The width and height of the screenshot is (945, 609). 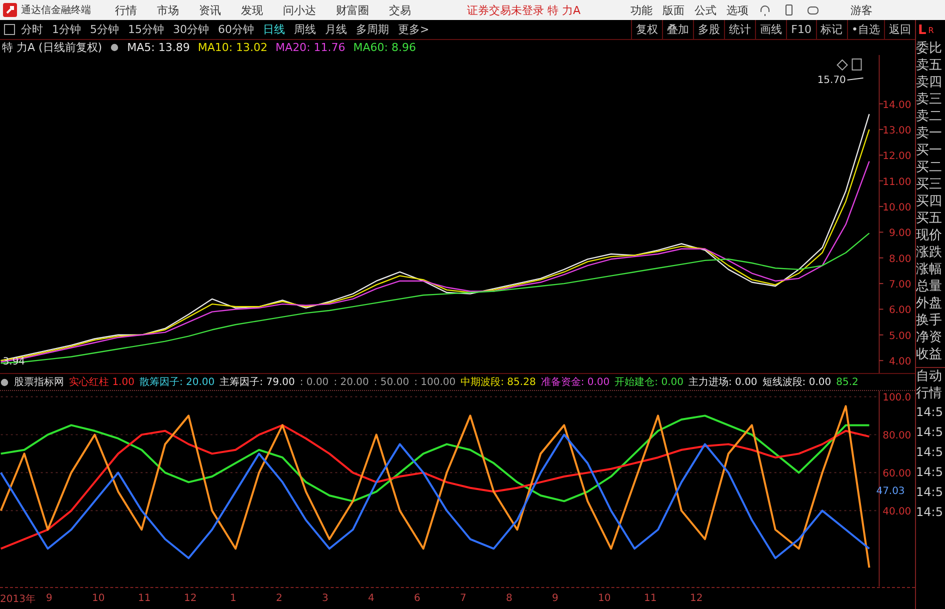 I want to click on indicator-value: : 0.00, so click(x=314, y=382).